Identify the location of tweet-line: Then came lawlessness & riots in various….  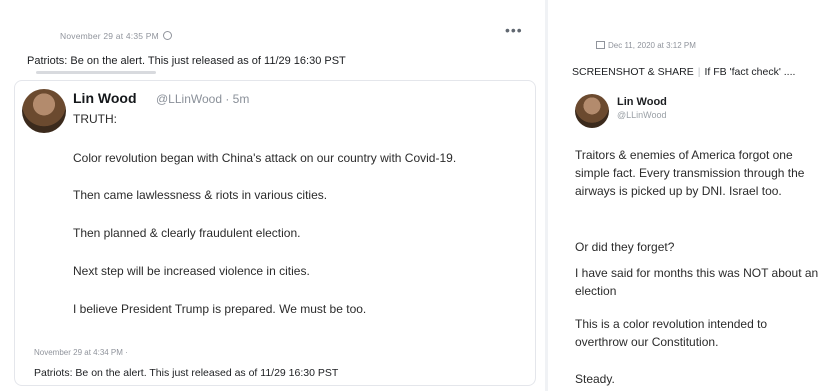
(200, 195).